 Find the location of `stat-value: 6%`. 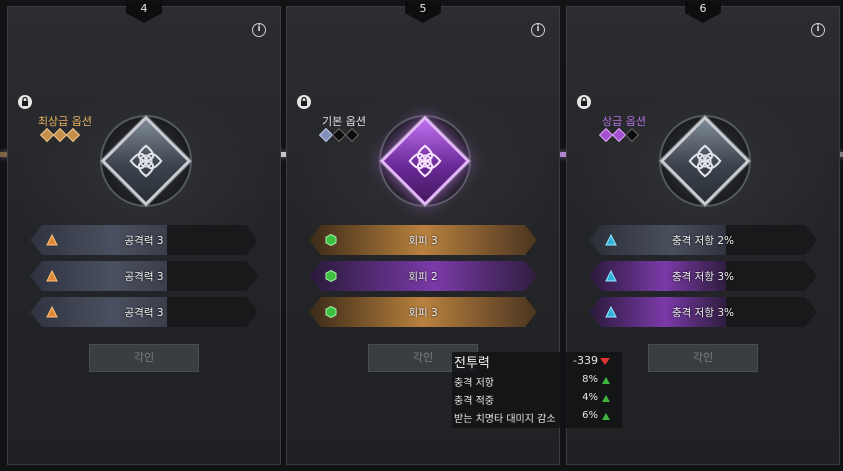

stat-value: 6% is located at coordinates (590, 415).